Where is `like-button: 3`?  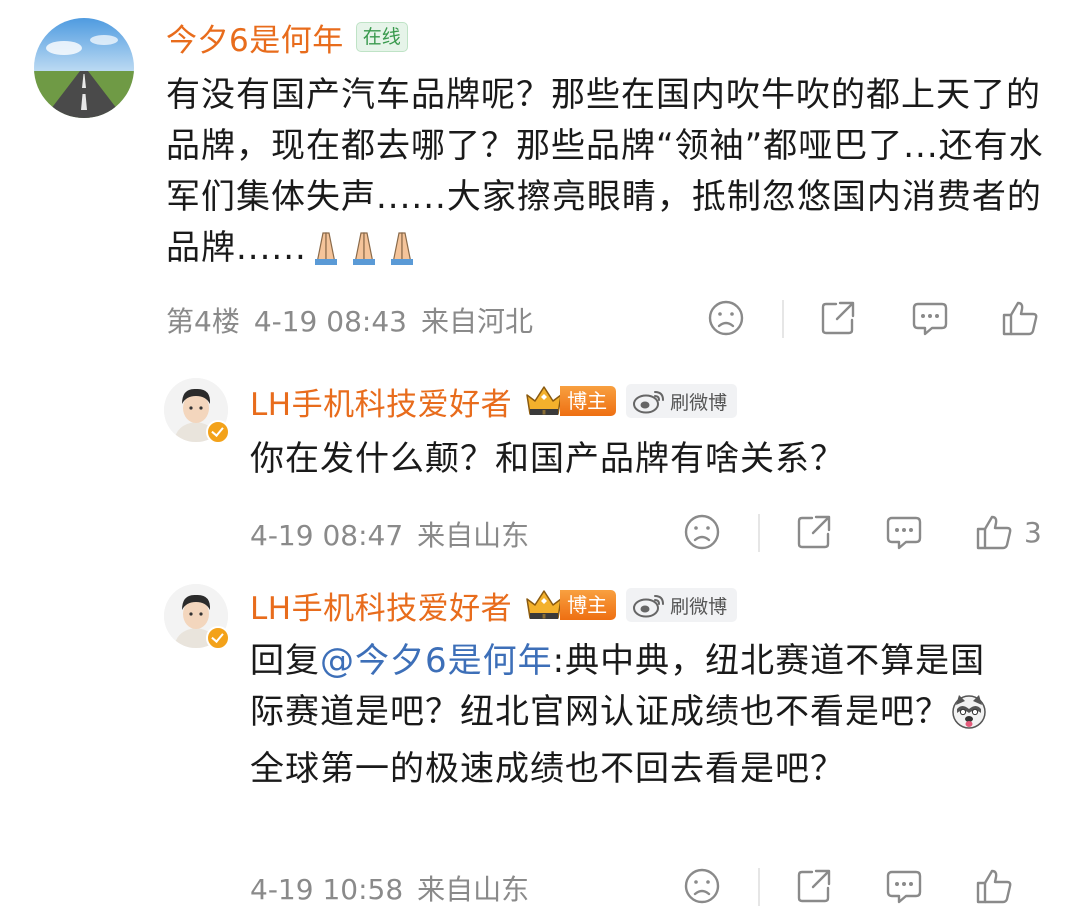
like-button: 3 is located at coordinates (1008, 532).